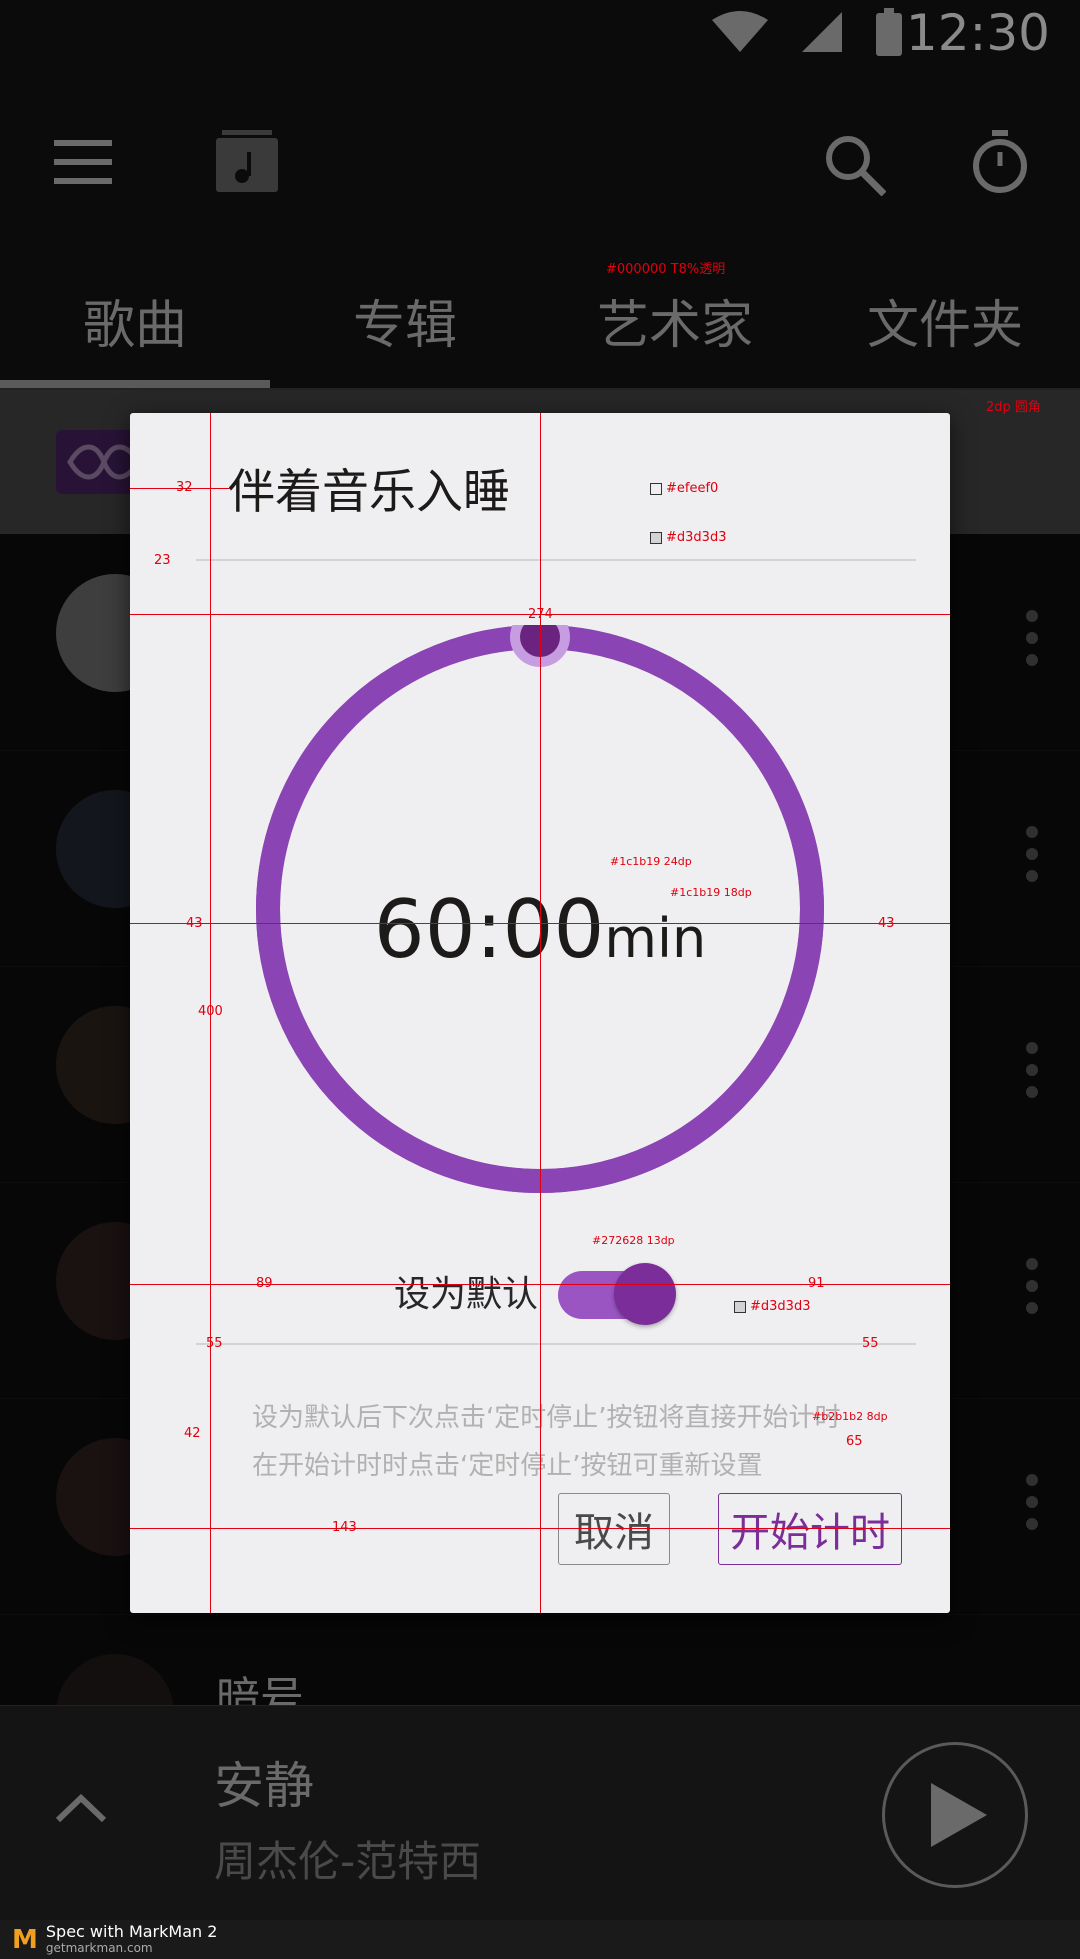 The height and width of the screenshot is (1959, 1080). What do you see at coordinates (247, 161) in the screenshot?
I see `music-library-icon` at bounding box center [247, 161].